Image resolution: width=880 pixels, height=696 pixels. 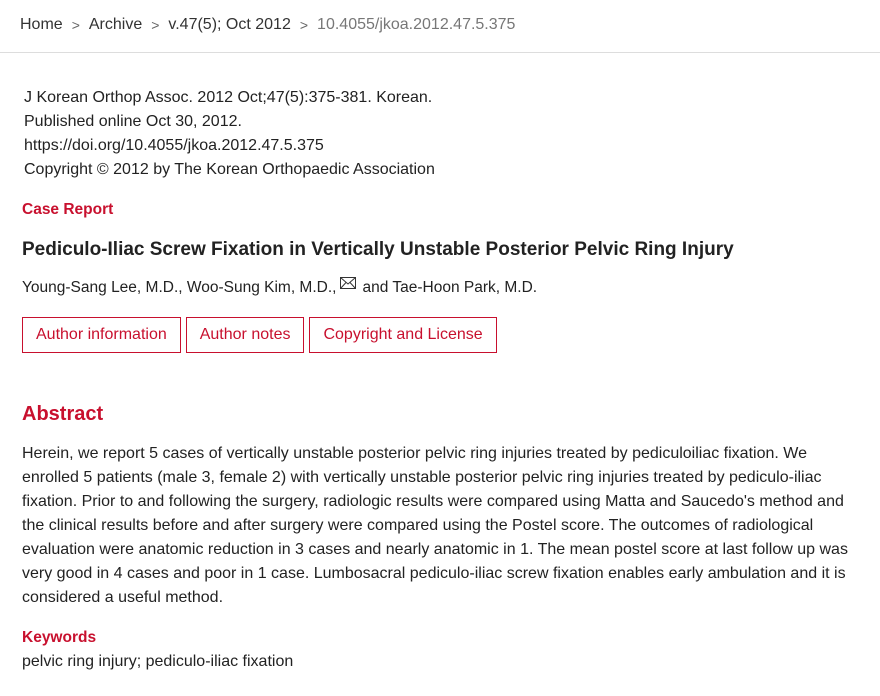 I want to click on author-notes-button: Author notes, so click(x=245, y=335).